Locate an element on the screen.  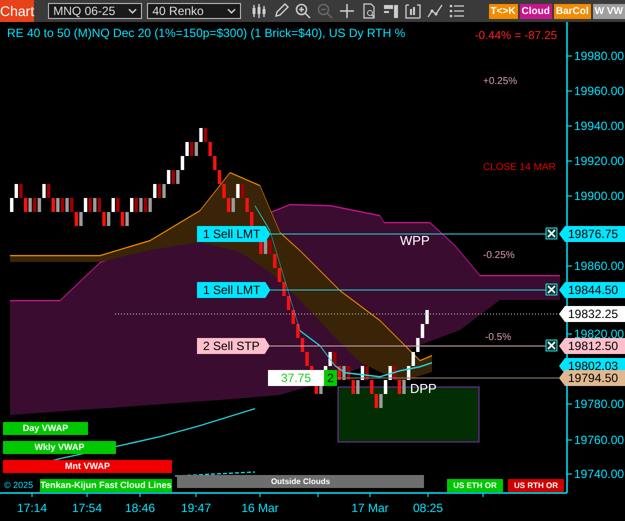
price-label: 19832.25 is located at coordinates (592, 314).